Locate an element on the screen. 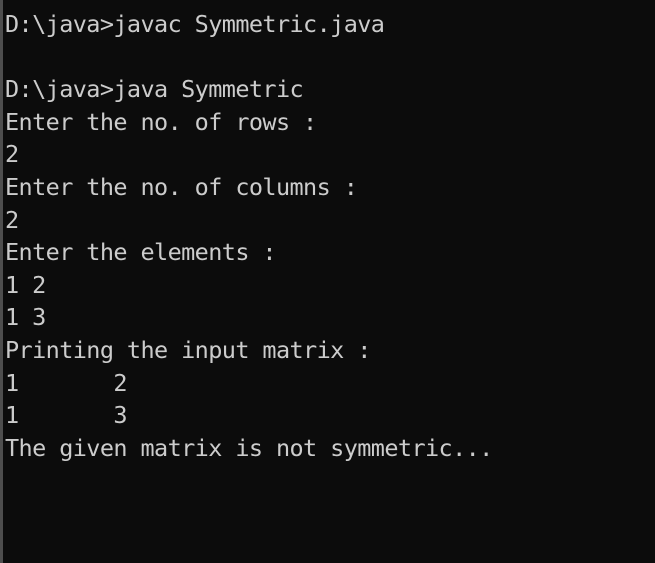 This screenshot has width=655, height=563. console-line-printing-header: Printing the input matrix : is located at coordinates (188, 349).